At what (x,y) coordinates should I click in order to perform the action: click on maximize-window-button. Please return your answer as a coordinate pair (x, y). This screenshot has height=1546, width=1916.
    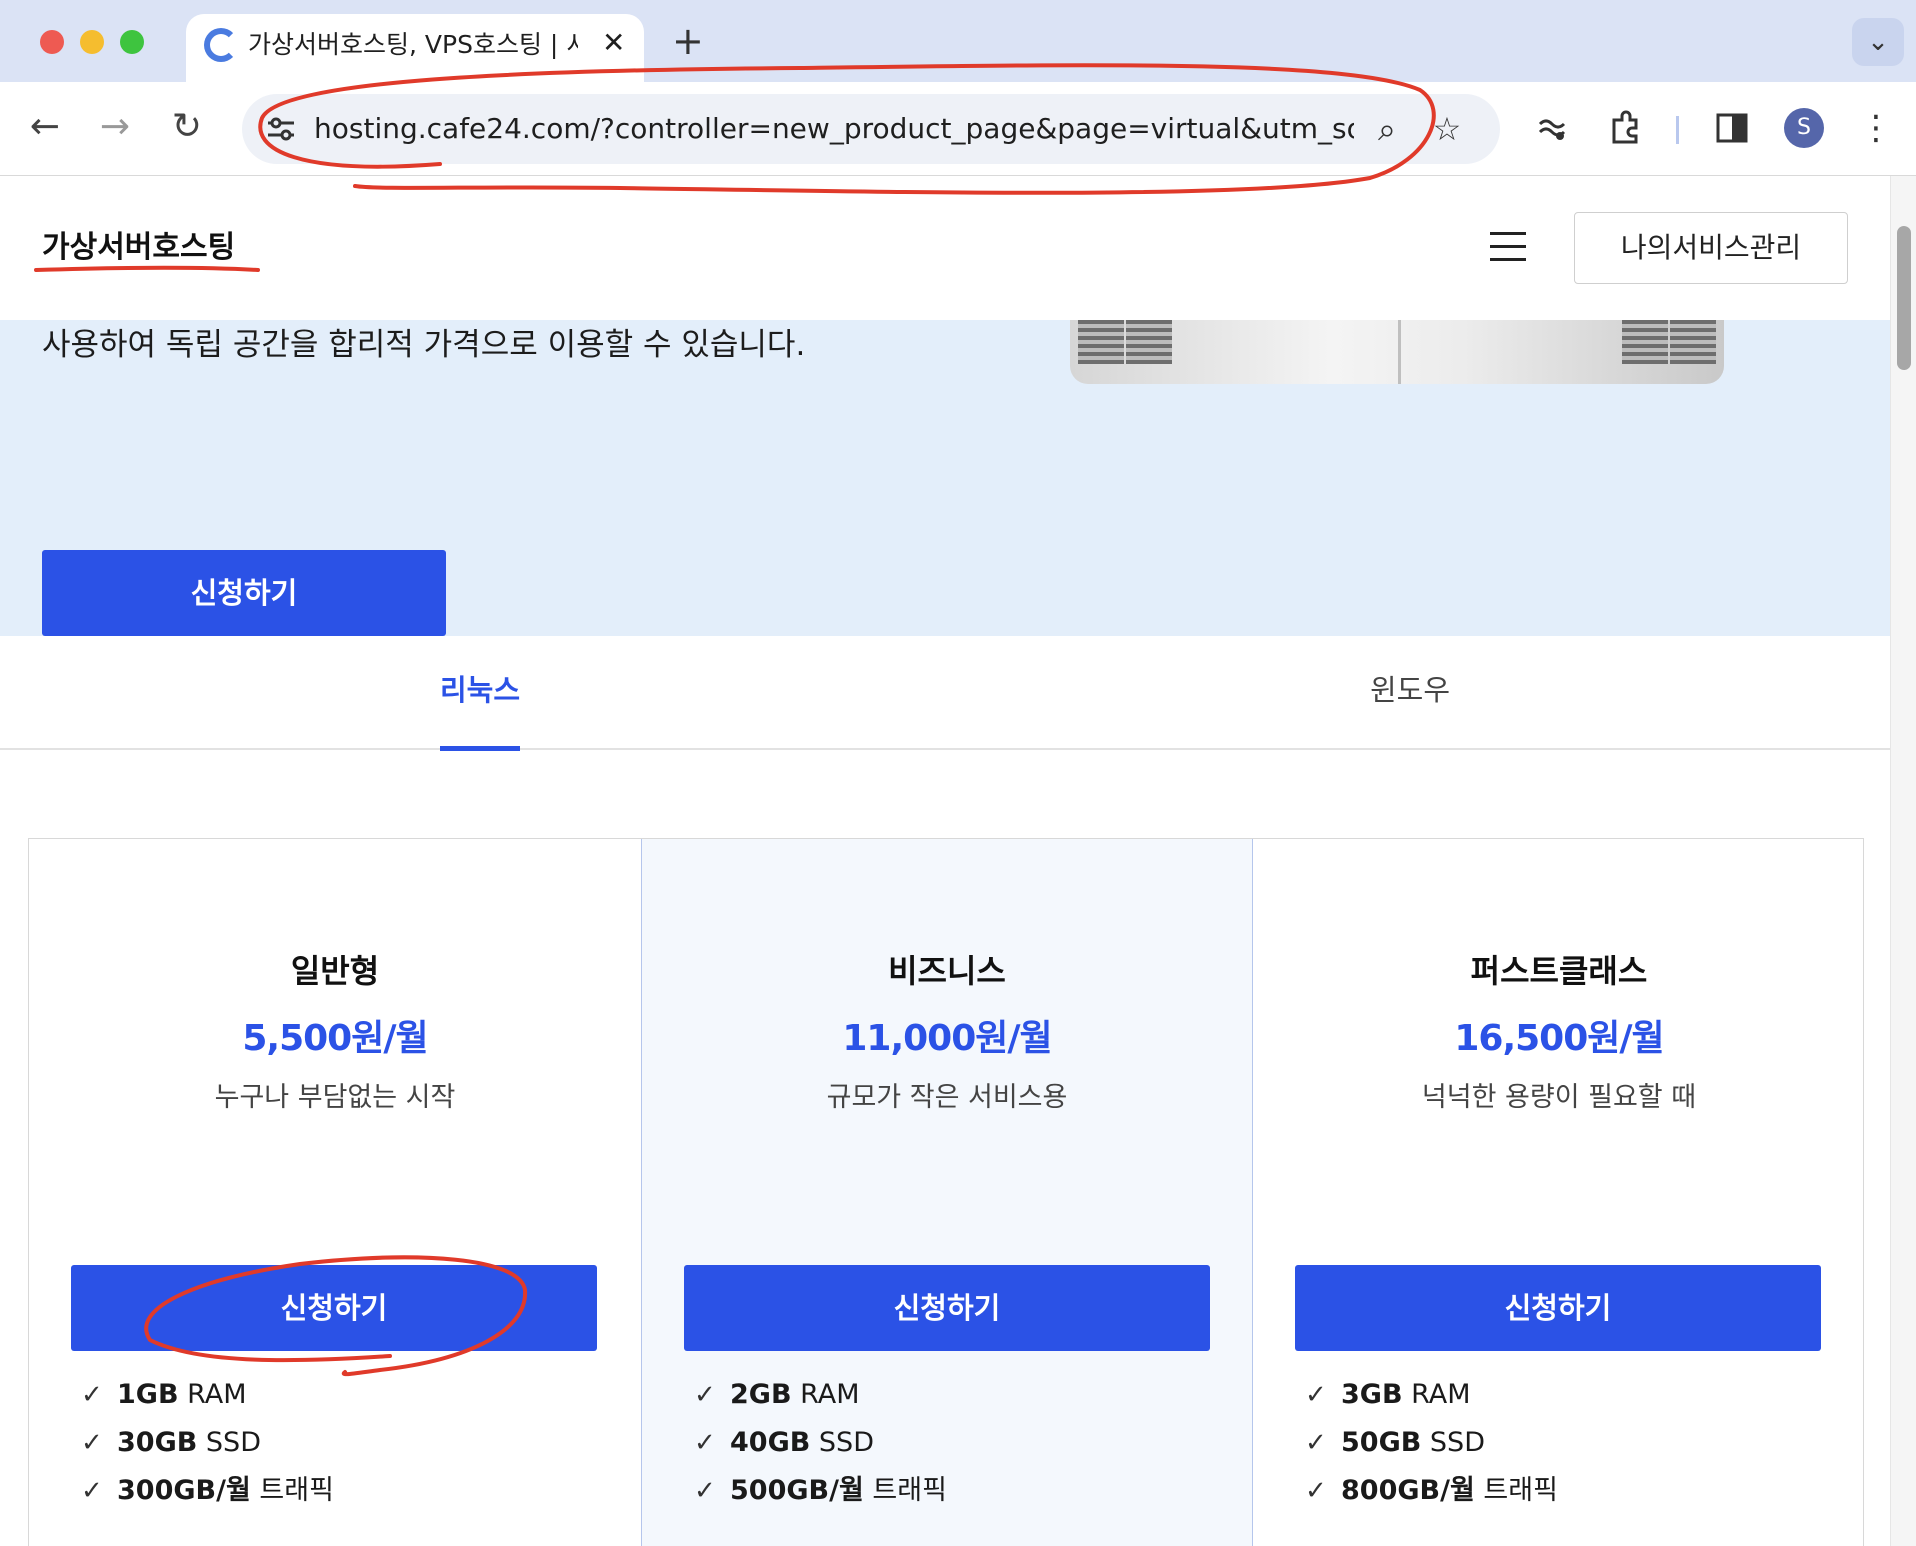
    Looking at the image, I should click on (132, 42).